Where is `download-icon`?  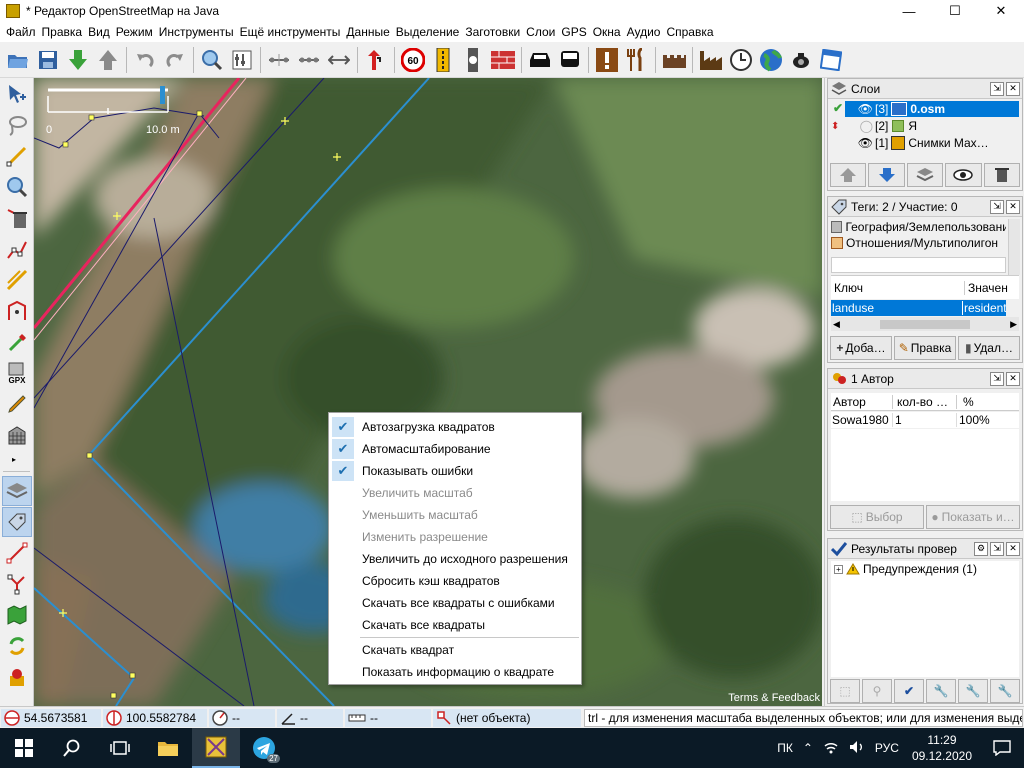 download-icon is located at coordinates (78, 60).